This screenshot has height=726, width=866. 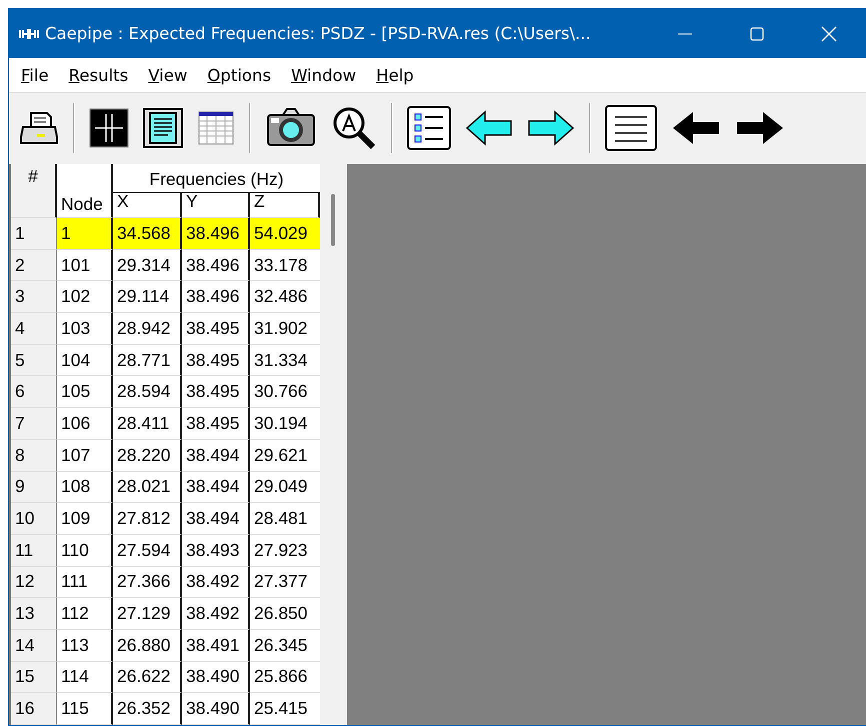 What do you see at coordinates (34, 392) in the screenshot?
I see `row-number: 6` at bounding box center [34, 392].